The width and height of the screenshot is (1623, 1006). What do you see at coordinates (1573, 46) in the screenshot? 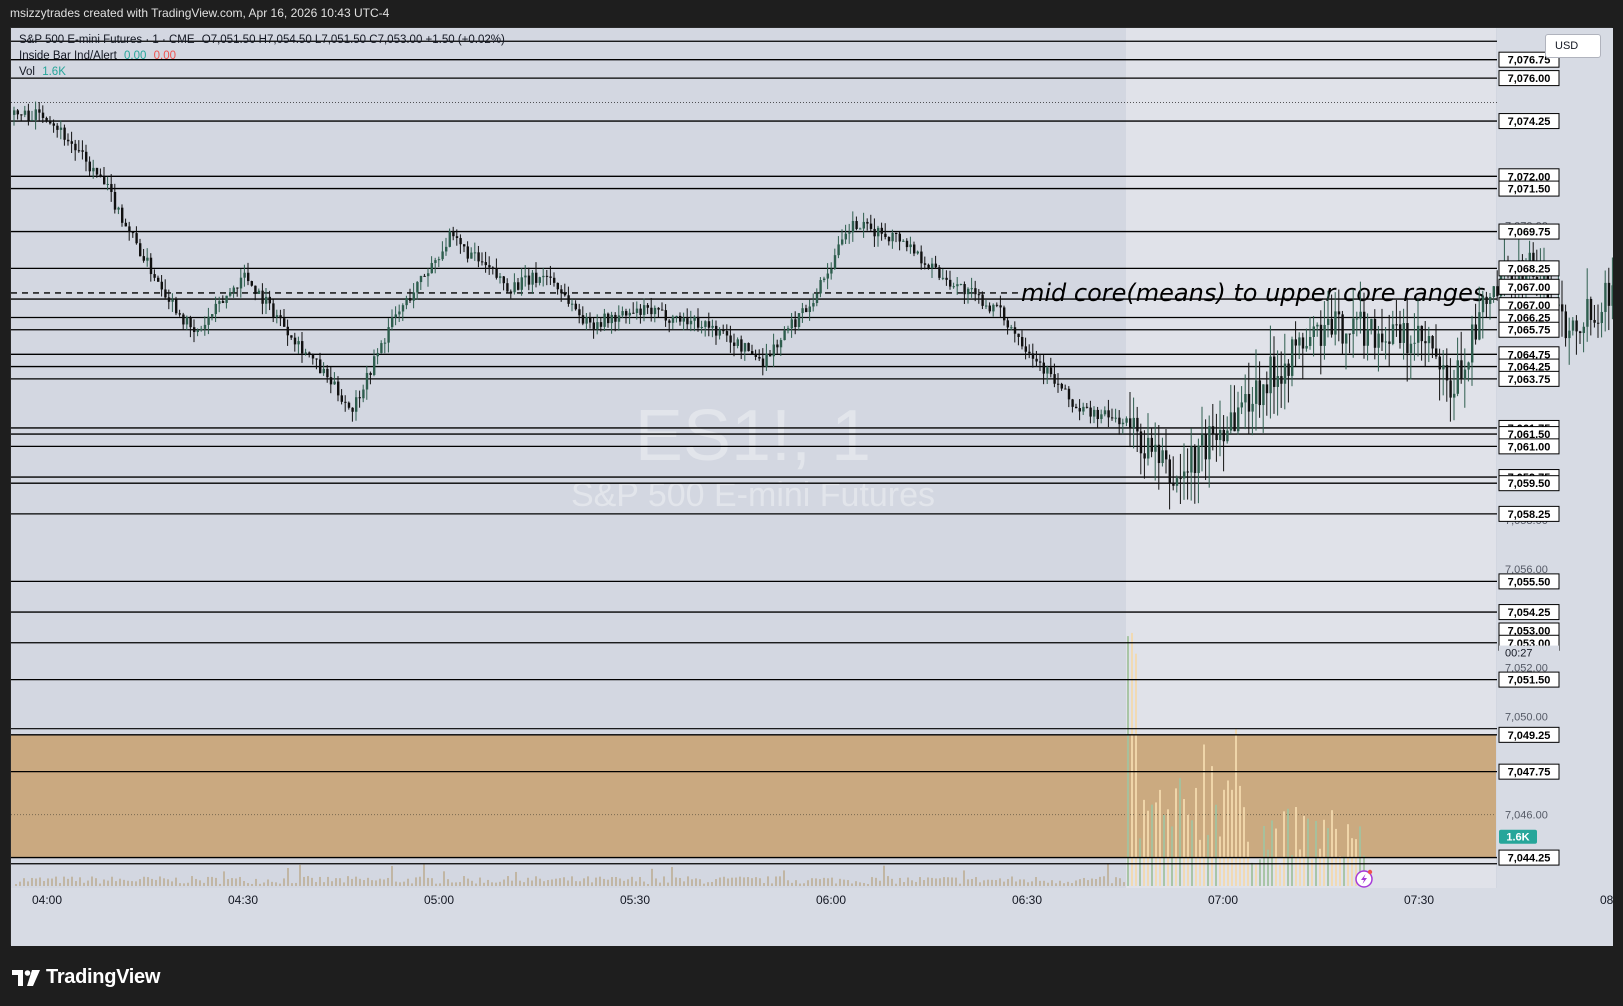
I see `currency-button: USD` at bounding box center [1573, 46].